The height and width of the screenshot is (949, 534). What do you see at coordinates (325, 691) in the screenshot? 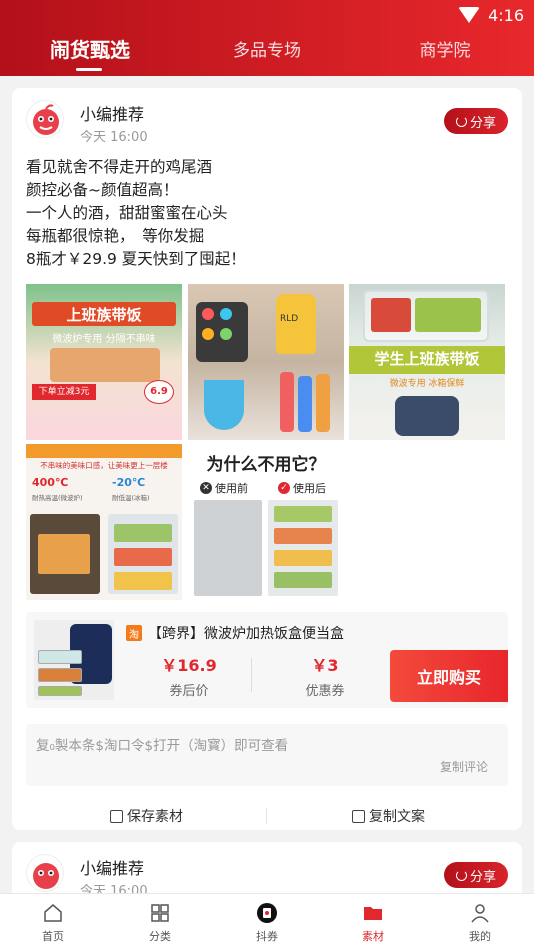
I see `coupon-label: 优惠券` at bounding box center [325, 691].